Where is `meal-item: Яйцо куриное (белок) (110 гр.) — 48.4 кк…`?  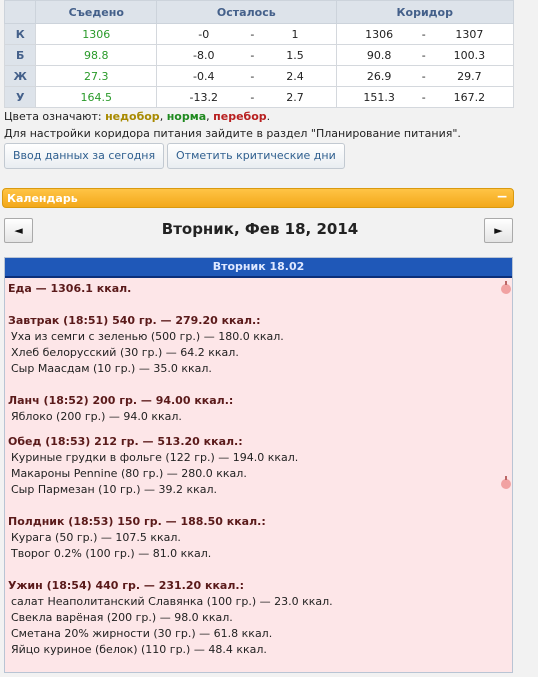 meal-item: Яйцо куриное (белок) (110 гр.) — 48.4 кк… is located at coordinates (139, 649).